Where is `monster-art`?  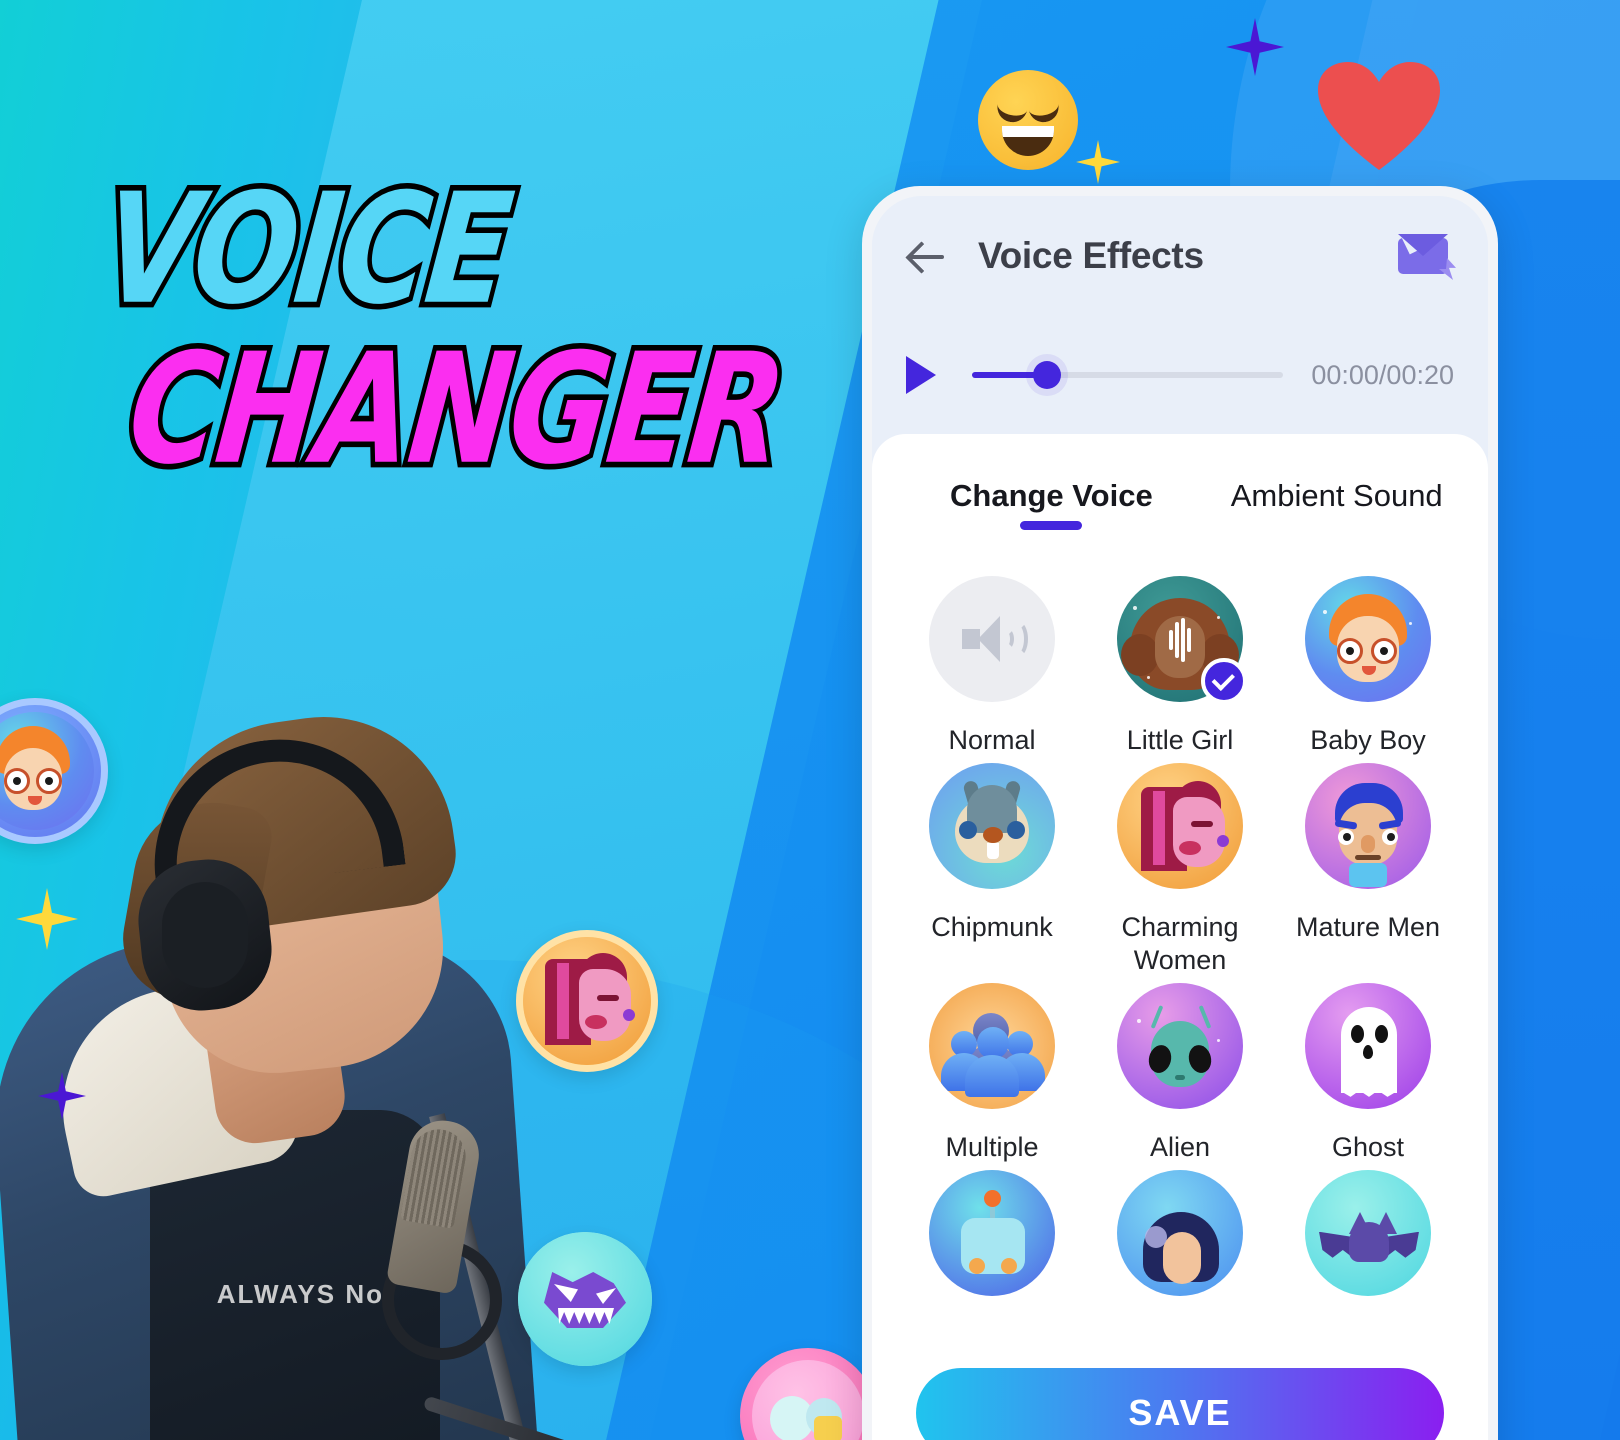
monster-art is located at coordinates (585, 1299).